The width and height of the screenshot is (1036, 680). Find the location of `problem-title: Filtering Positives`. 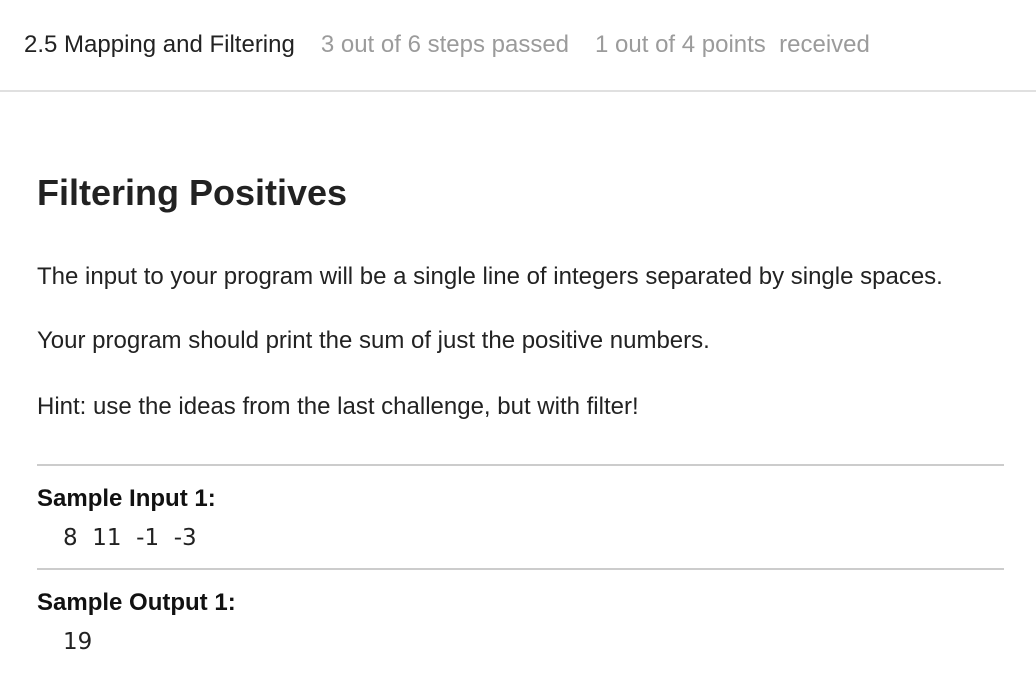

problem-title: Filtering Positives is located at coordinates (192, 192).